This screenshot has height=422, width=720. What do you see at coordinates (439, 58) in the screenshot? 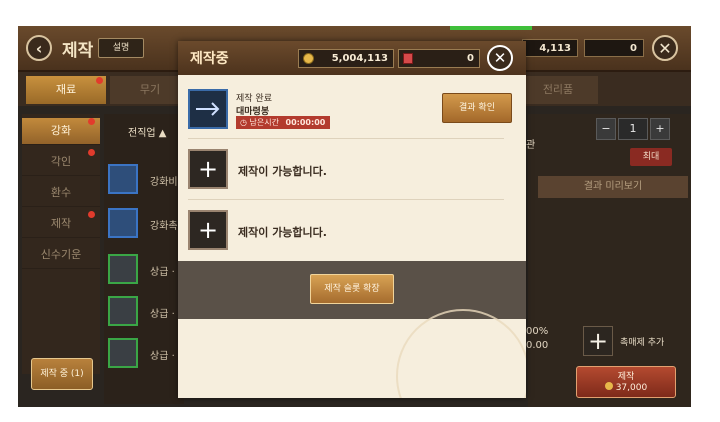
I see `ticket-counter: 0` at bounding box center [439, 58].